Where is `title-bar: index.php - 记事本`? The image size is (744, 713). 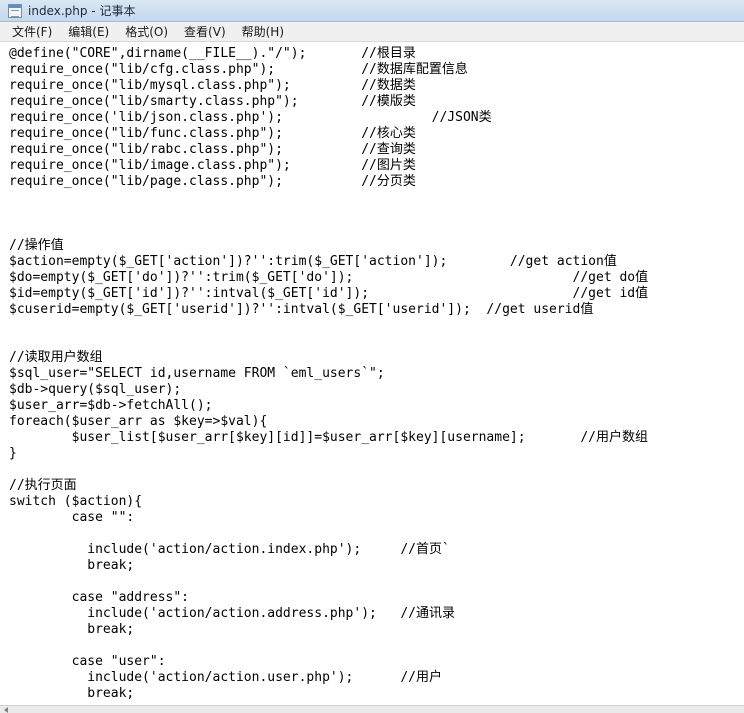 title-bar: index.php - 记事本 is located at coordinates (372, 11).